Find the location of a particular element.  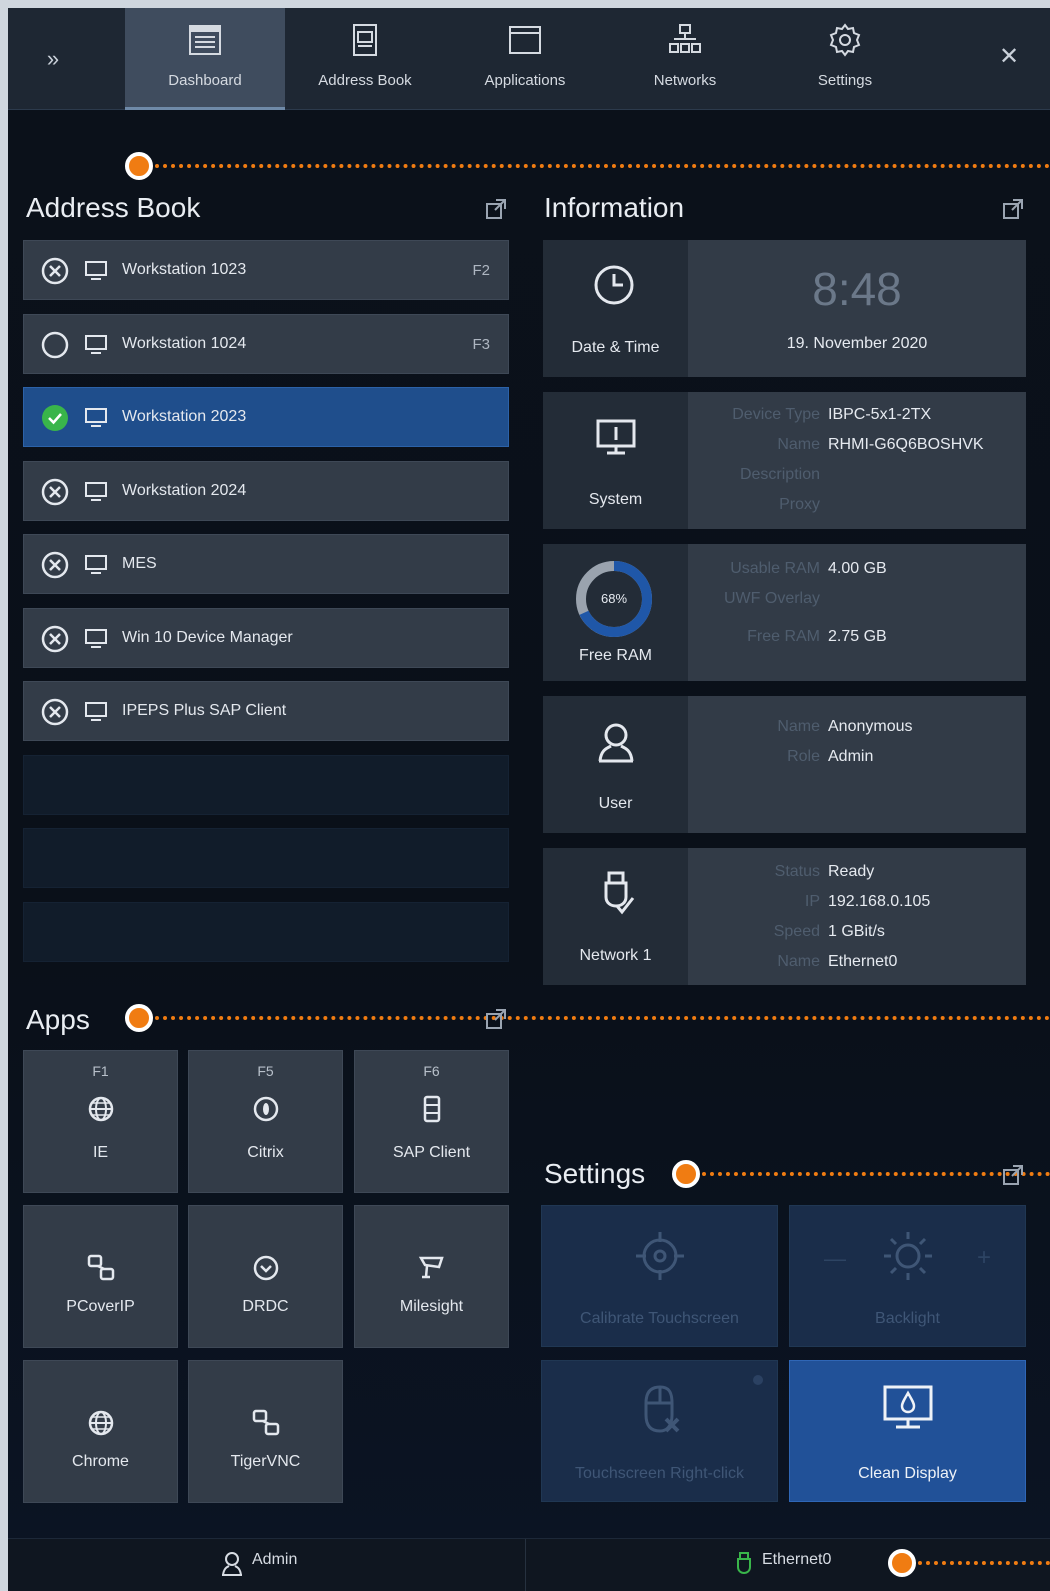

app-hotkey: F1 is located at coordinates (100, 1071).